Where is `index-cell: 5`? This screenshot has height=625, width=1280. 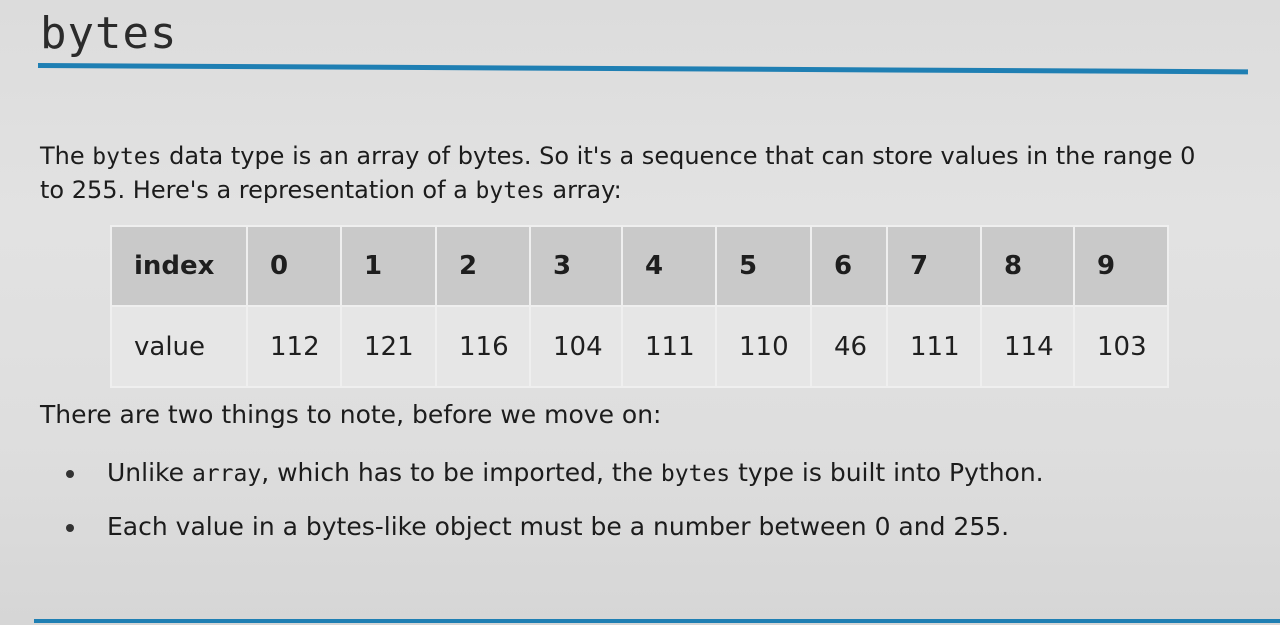 index-cell: 5 is located at coordinates (763, 266).